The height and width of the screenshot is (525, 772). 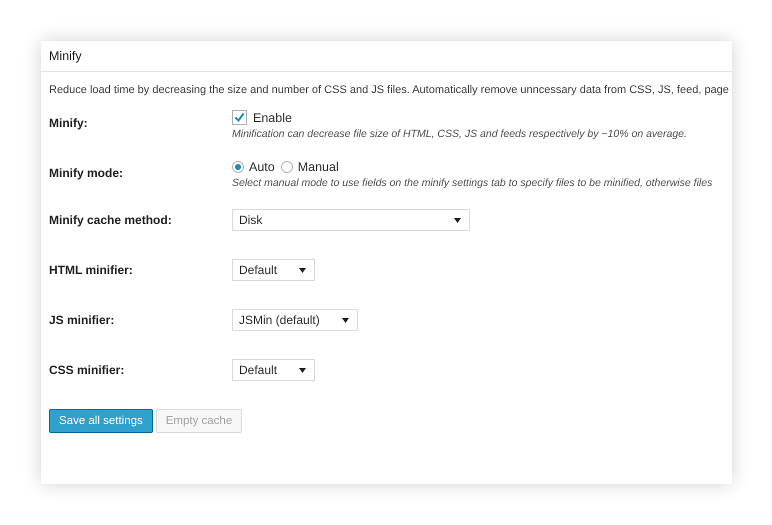 I want to click on setting-label: HTML minifier:, so click(x=91, y=270).